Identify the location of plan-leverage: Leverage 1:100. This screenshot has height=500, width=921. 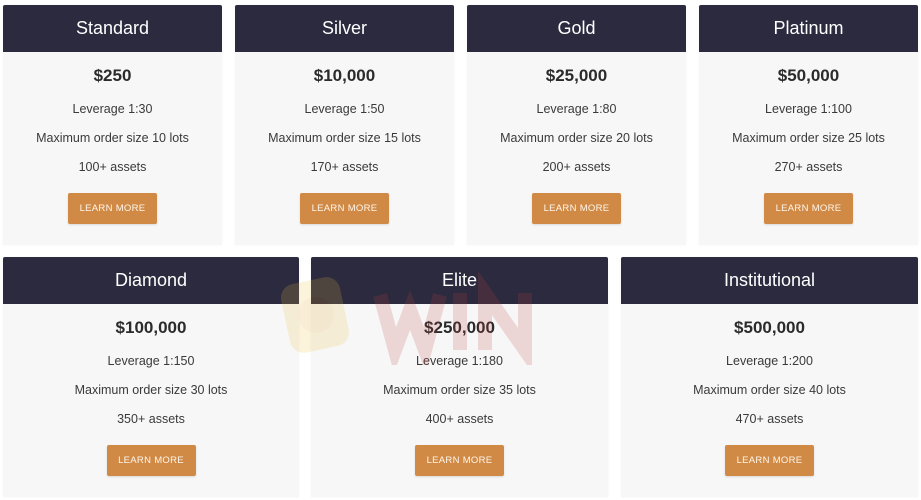
(808, 109).